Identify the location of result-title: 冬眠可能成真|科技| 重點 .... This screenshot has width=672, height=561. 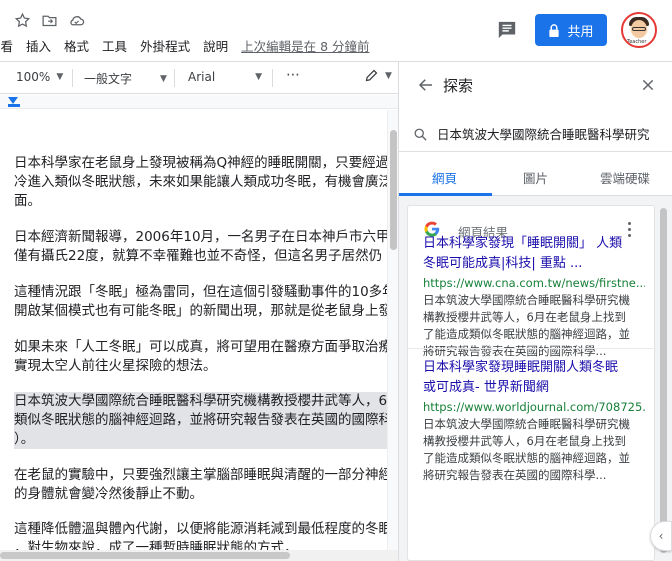
(534, 264).